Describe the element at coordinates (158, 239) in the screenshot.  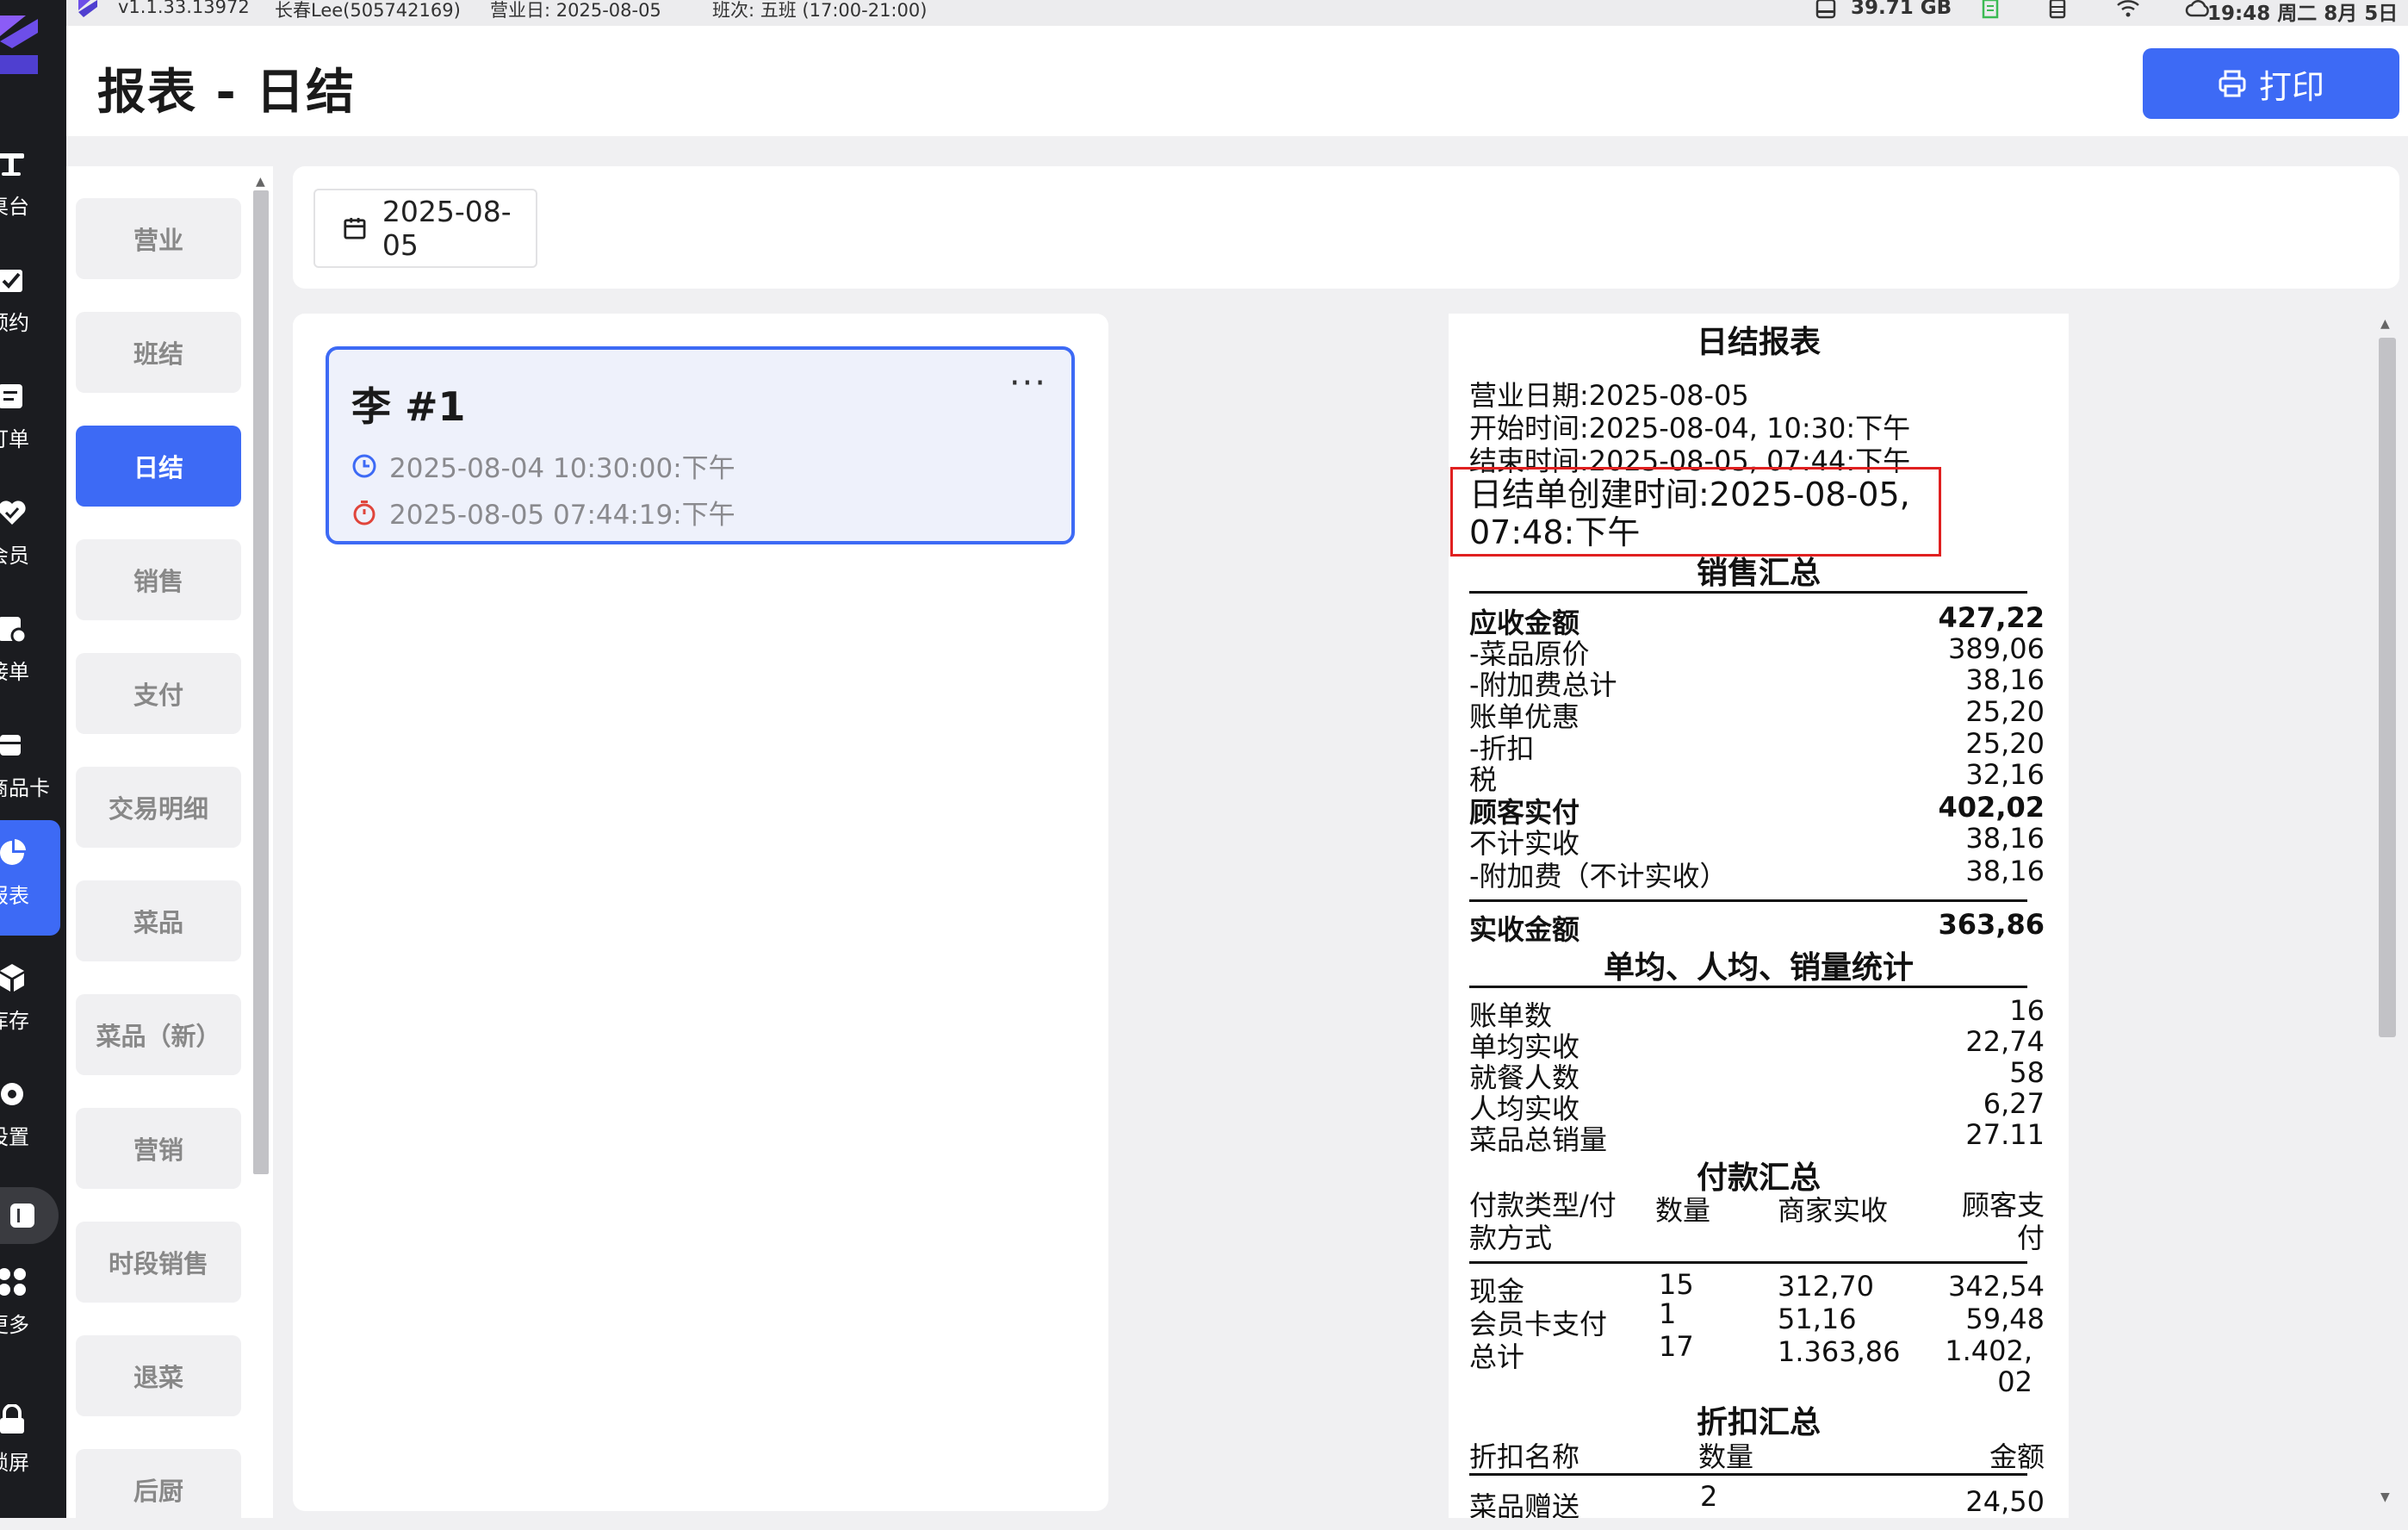
I see `nav-item-business: 营业` at that location.